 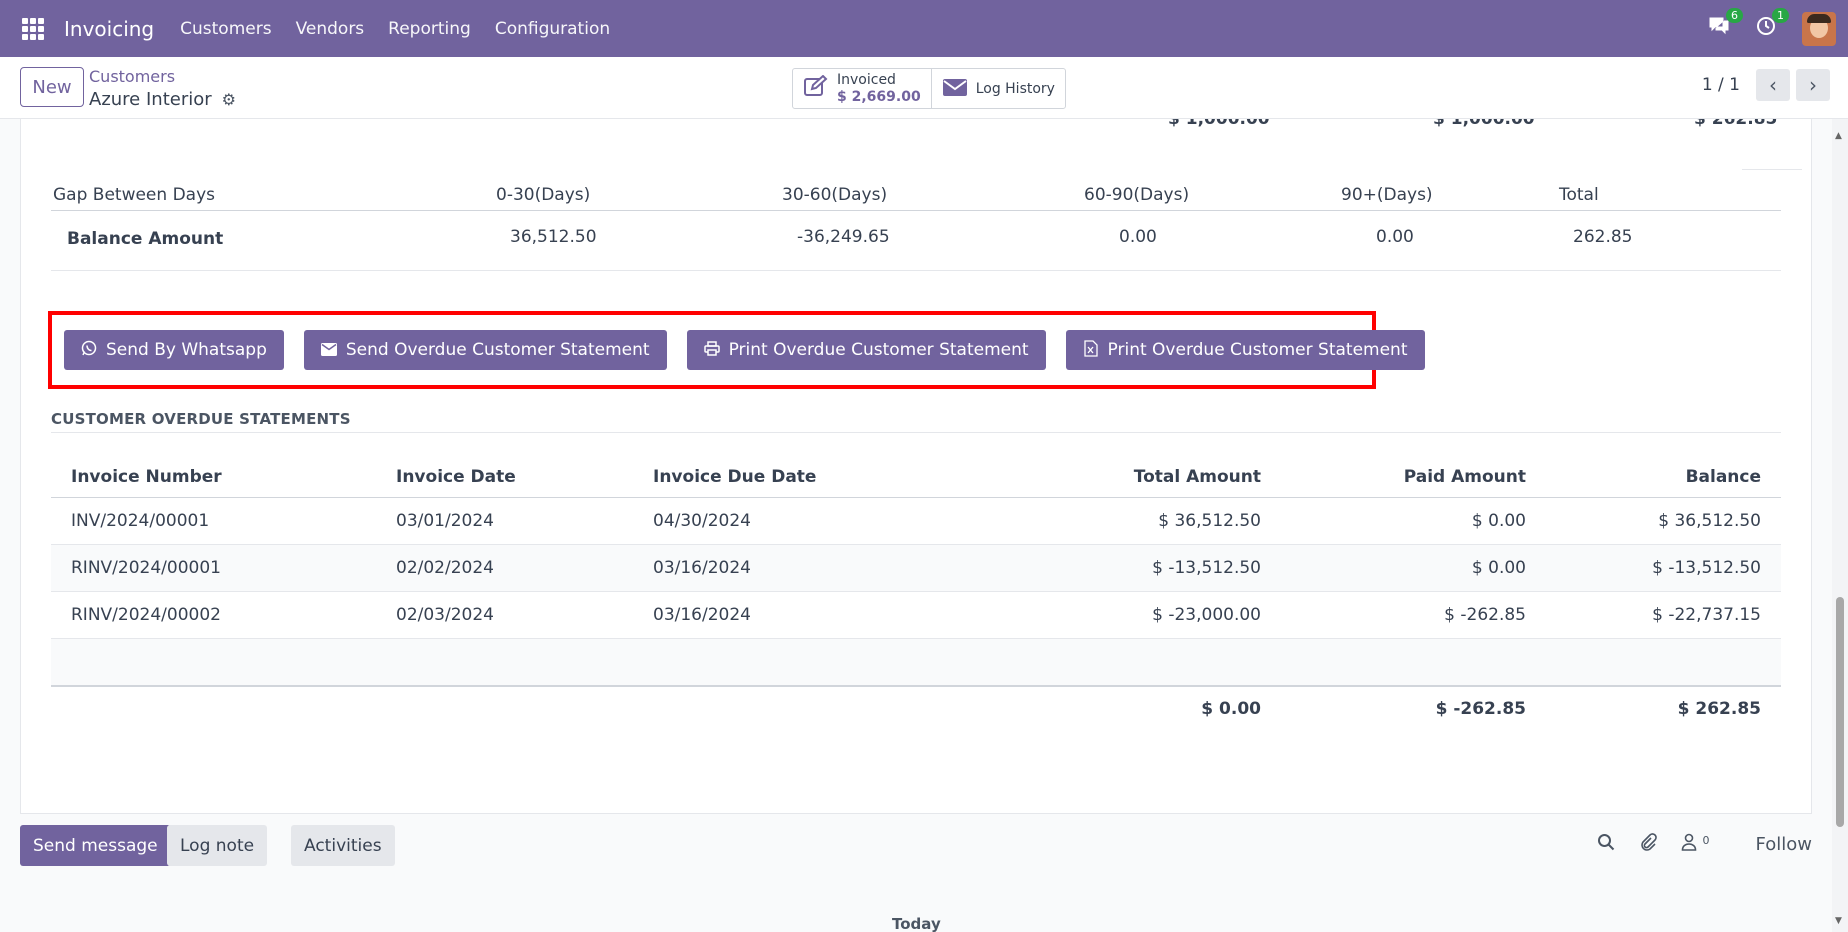 What do you see at coordinates (879, 96) in the screenshot?
I see `invoiced-value: $ 2,669.00` at bounding box center [879, 96].